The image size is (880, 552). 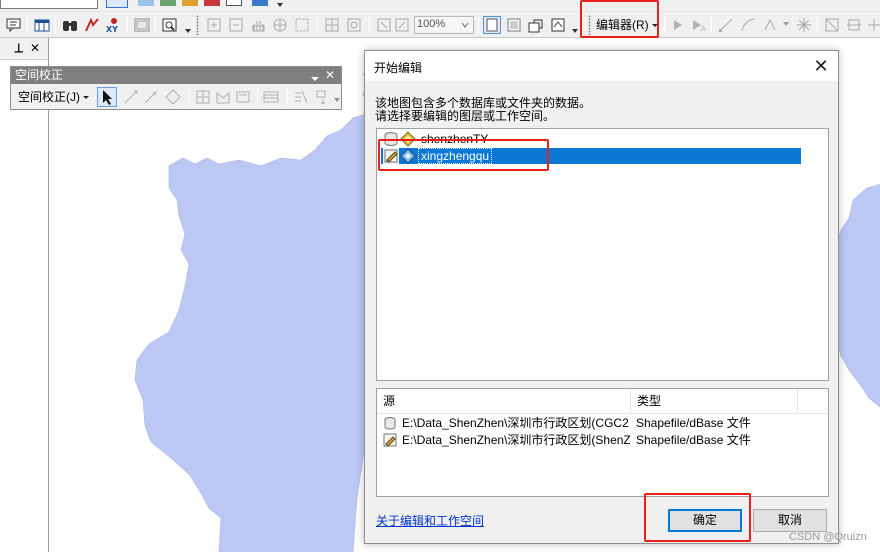 What do you see at coordinates (714, 401) in the screenshot?
I see `column-header-type: 类型` at bounding box center [714, 401].